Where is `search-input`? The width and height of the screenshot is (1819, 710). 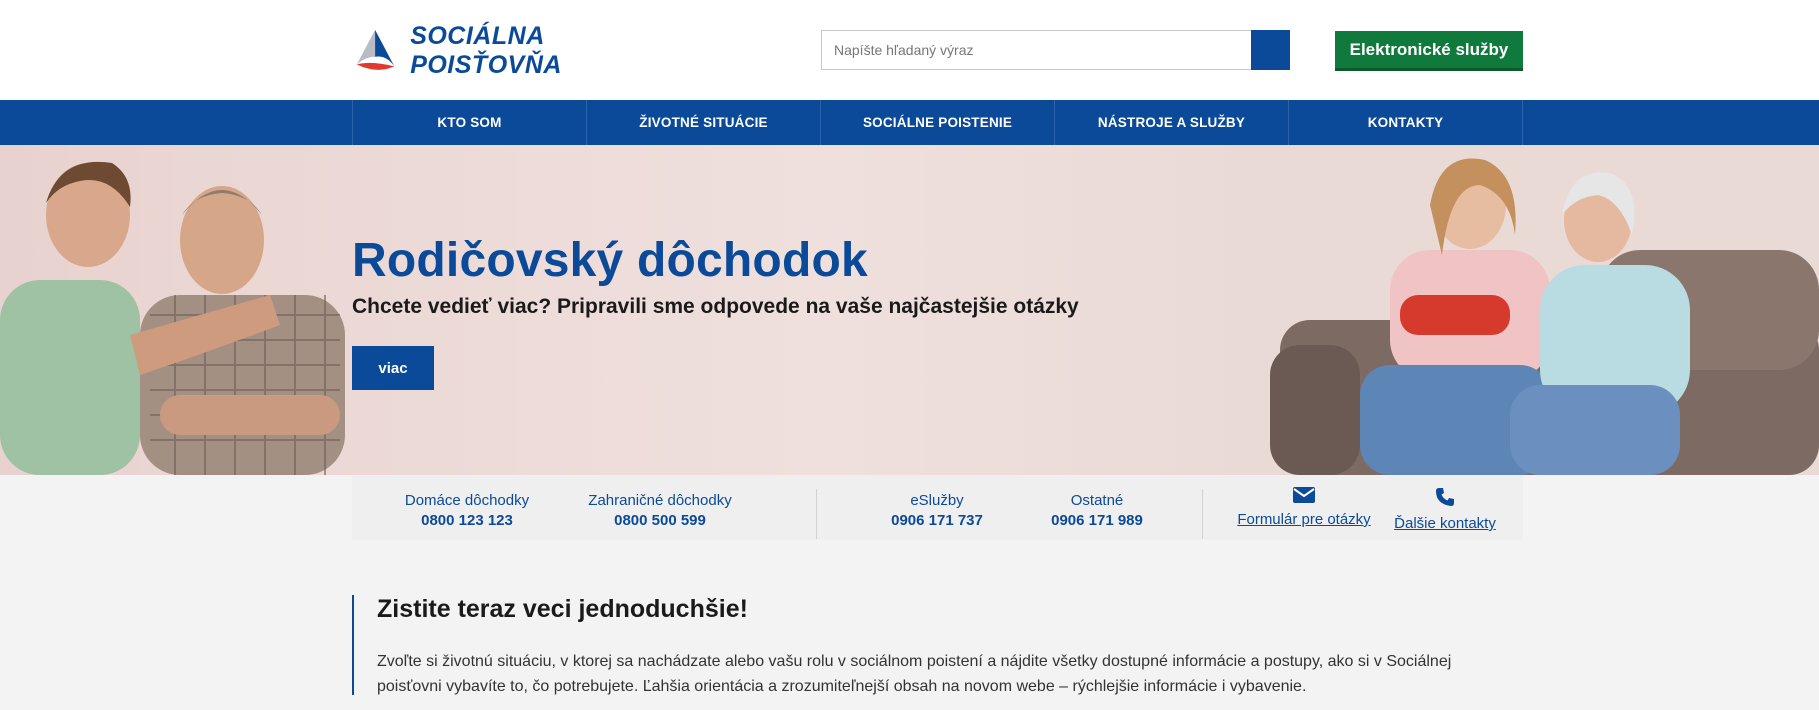 search-input is located at coordinates (1036, 50).